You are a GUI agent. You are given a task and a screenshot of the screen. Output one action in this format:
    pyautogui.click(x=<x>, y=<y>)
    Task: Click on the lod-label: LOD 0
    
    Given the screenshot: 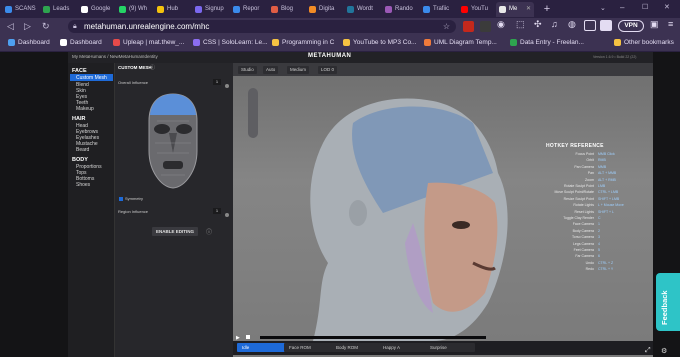 What is the action you would take?
    pyautogui.click(x=328, y=69)
    